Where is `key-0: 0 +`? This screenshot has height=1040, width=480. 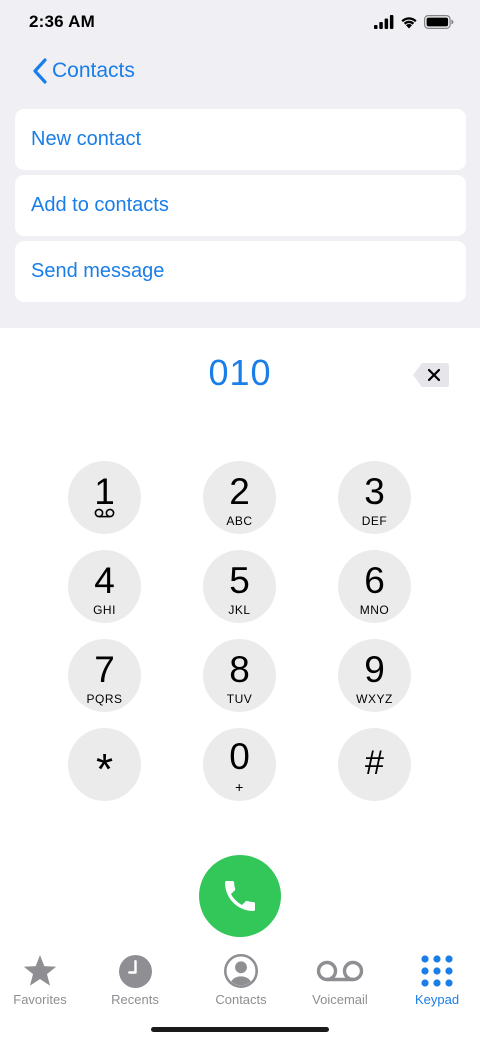 key-0: 0 + is located at coordinates (239, 764).